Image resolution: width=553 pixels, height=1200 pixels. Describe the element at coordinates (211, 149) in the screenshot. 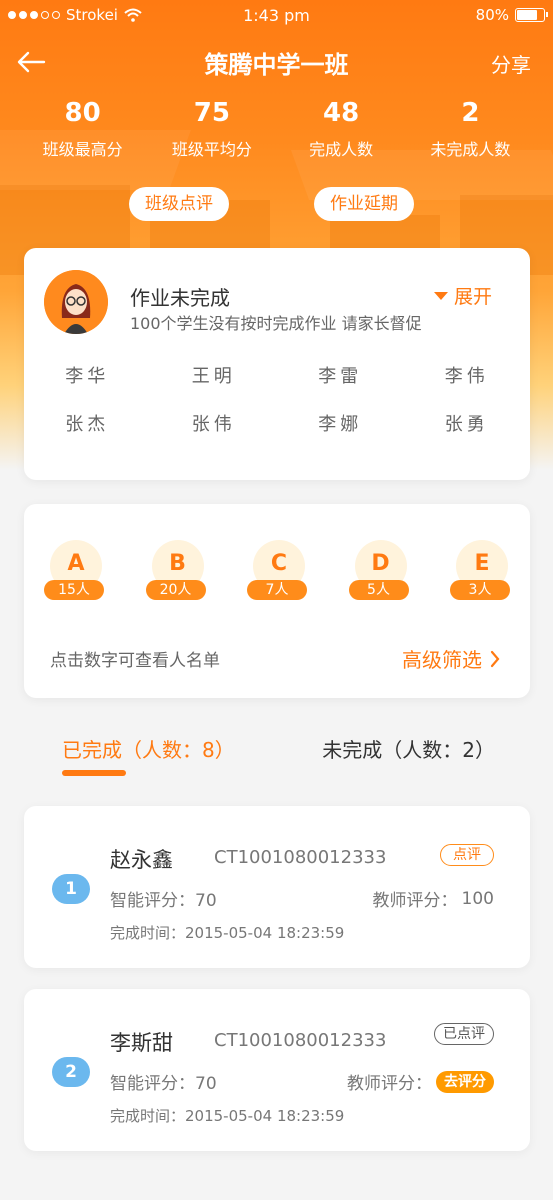

I see `stat-label: 班级平均分` at that location.